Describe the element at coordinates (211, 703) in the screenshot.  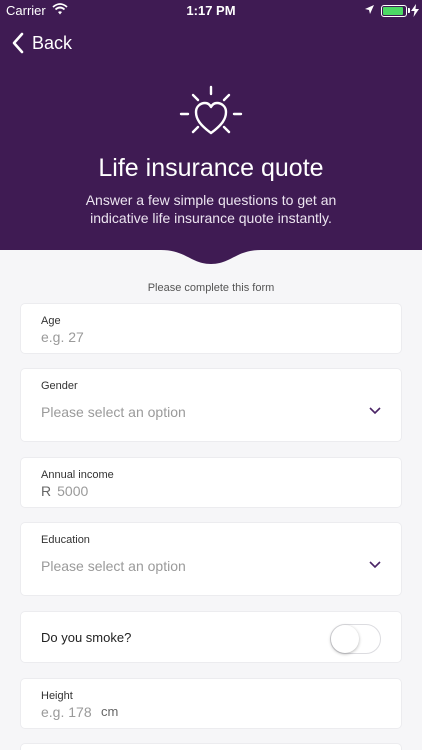
I see `height-field: Height e.g. 178 cm` at that location.